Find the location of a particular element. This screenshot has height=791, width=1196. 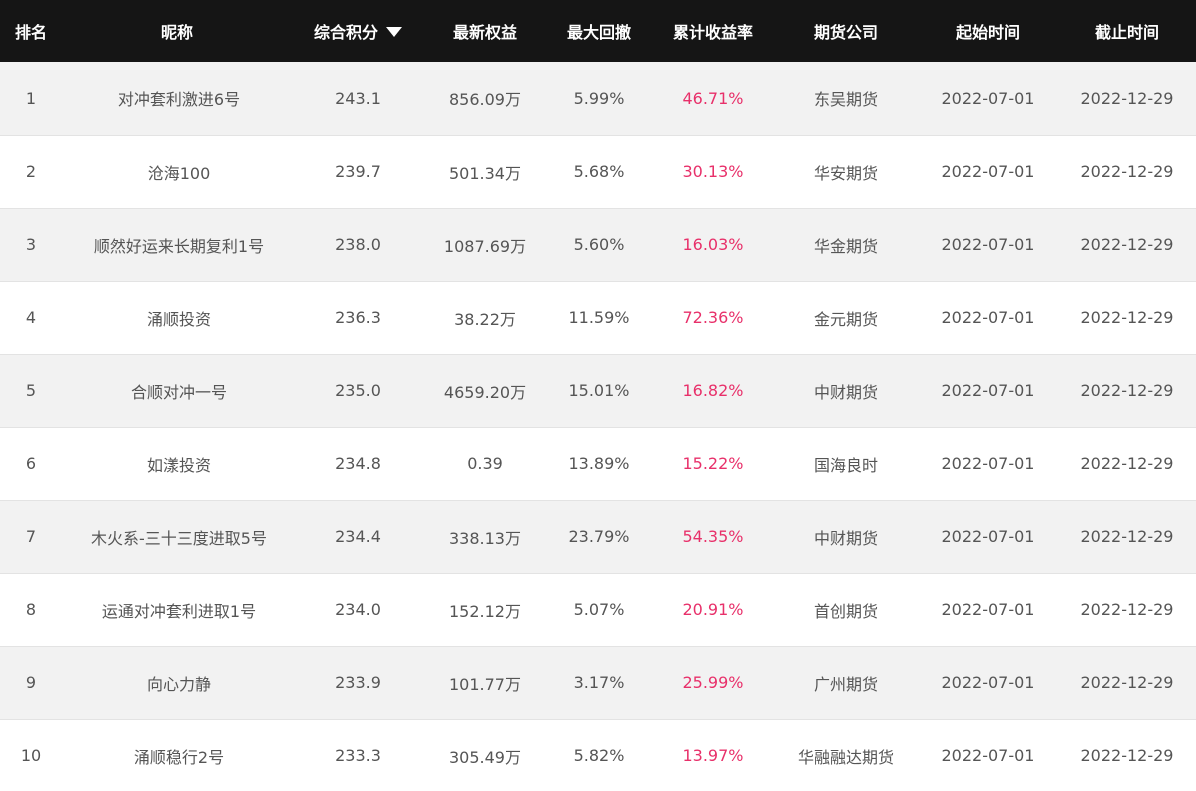

nickname-cell: 向心力静 is located at coordinates (177, 683).